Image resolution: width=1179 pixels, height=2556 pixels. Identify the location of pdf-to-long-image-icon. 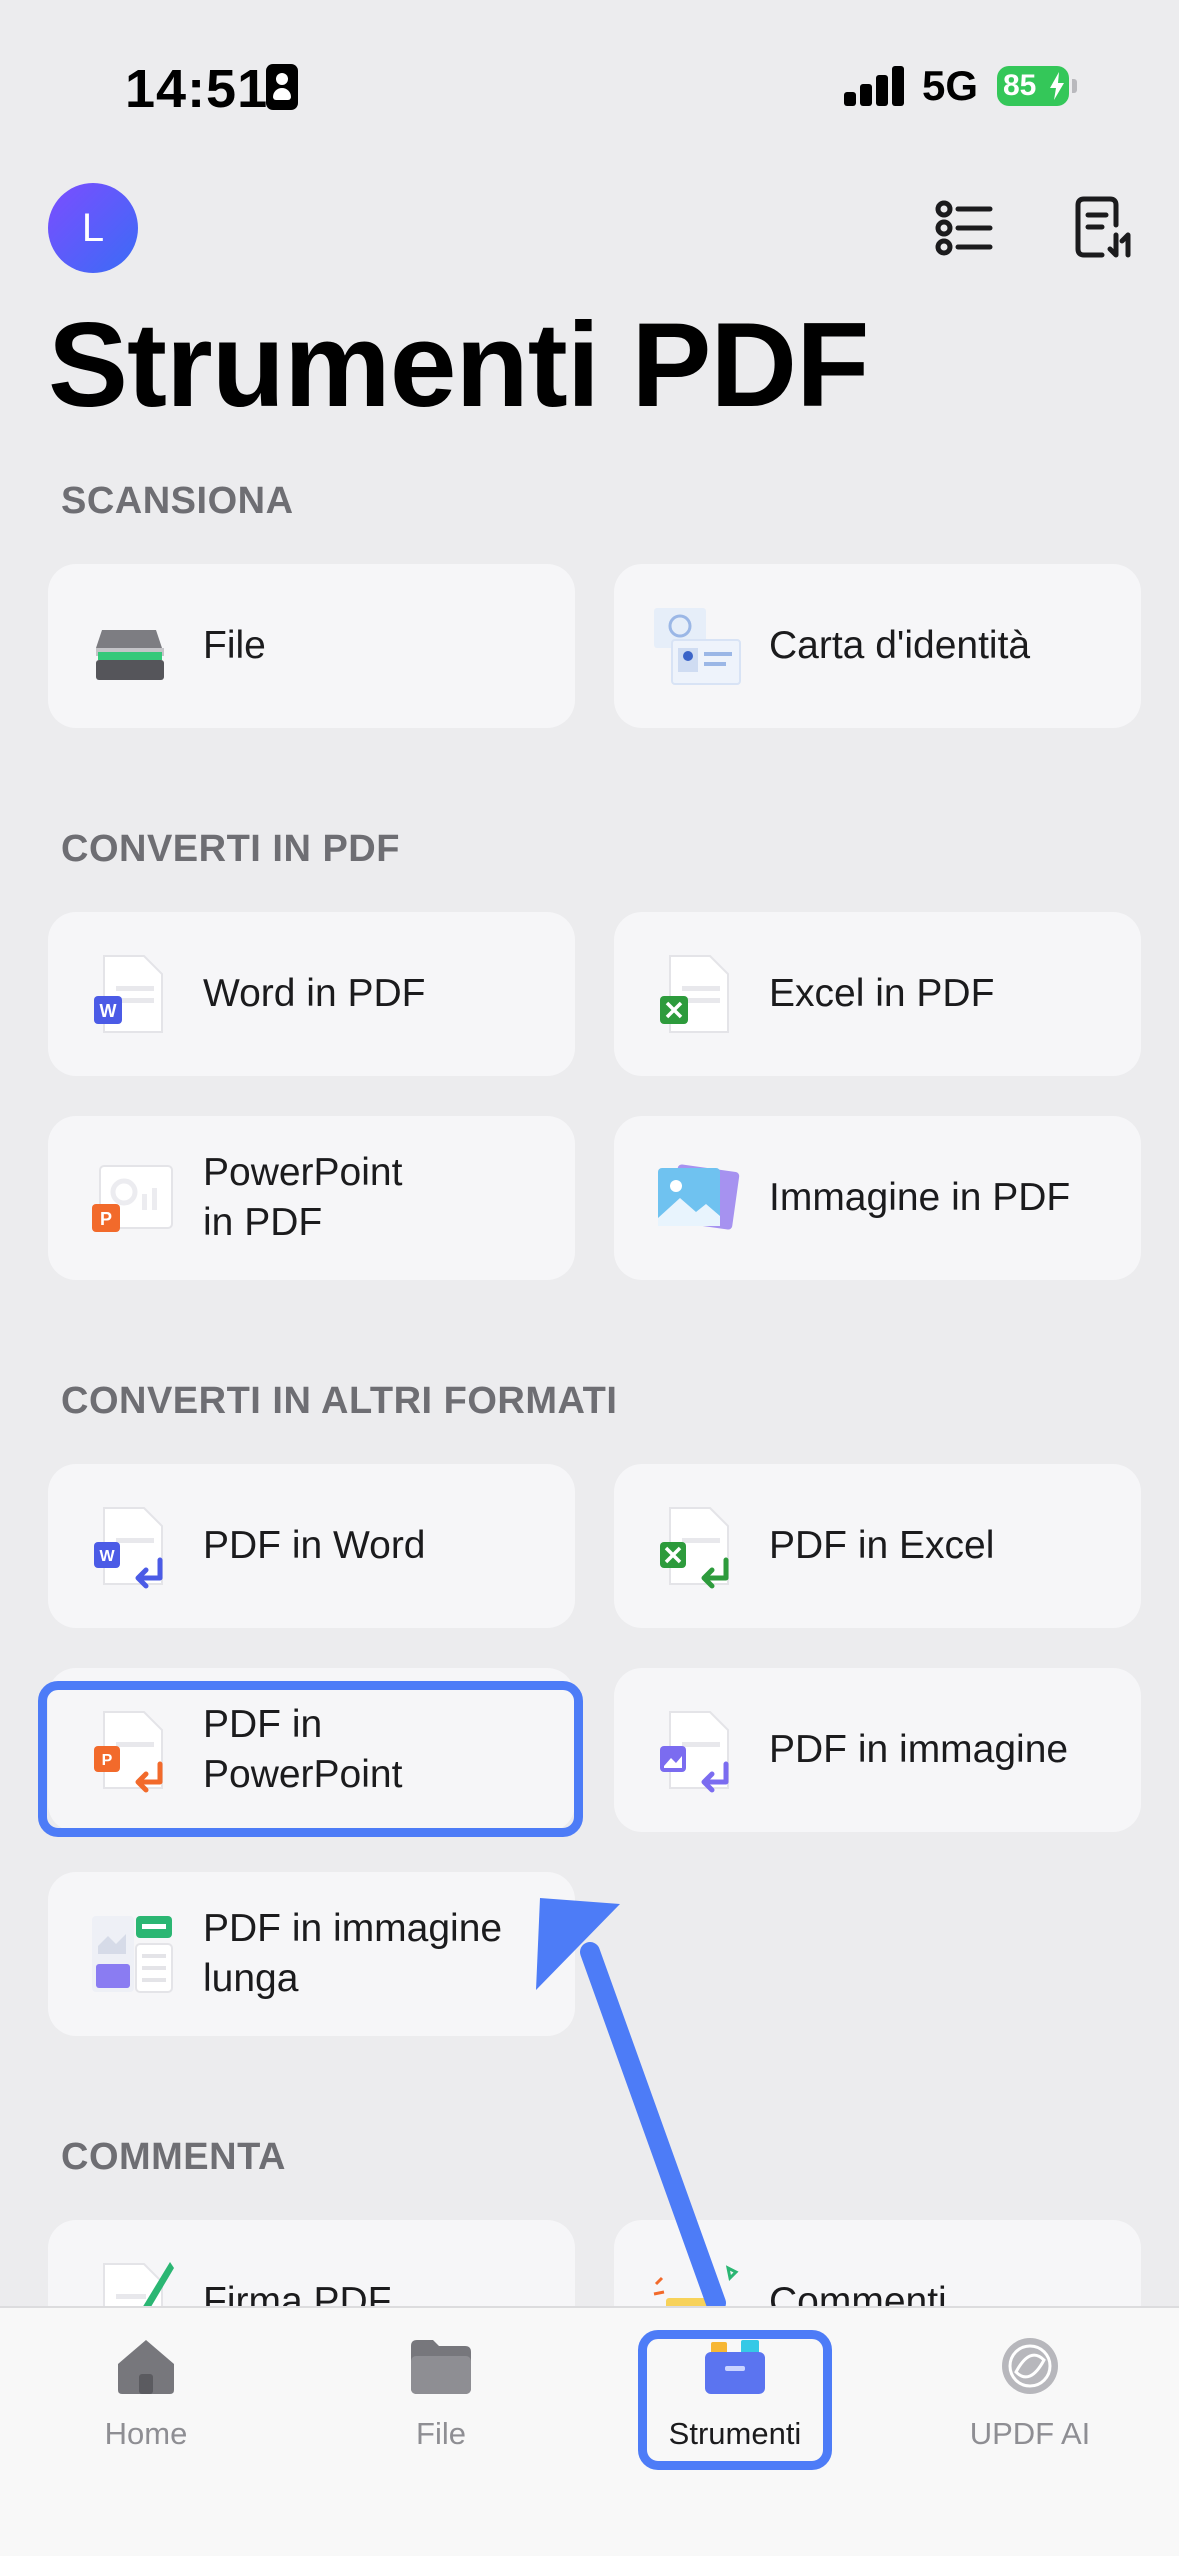
(132, 1954).